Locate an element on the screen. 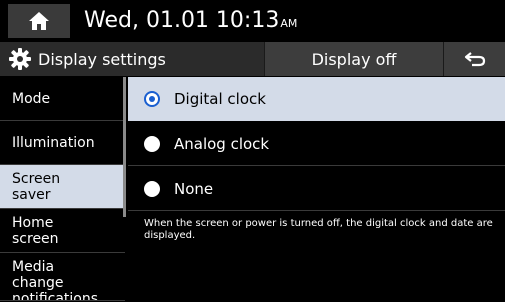 The height and width of the screenshot is (302, 505). sidebar-item-illumination: Illumination is located at coordinates (62, 143).